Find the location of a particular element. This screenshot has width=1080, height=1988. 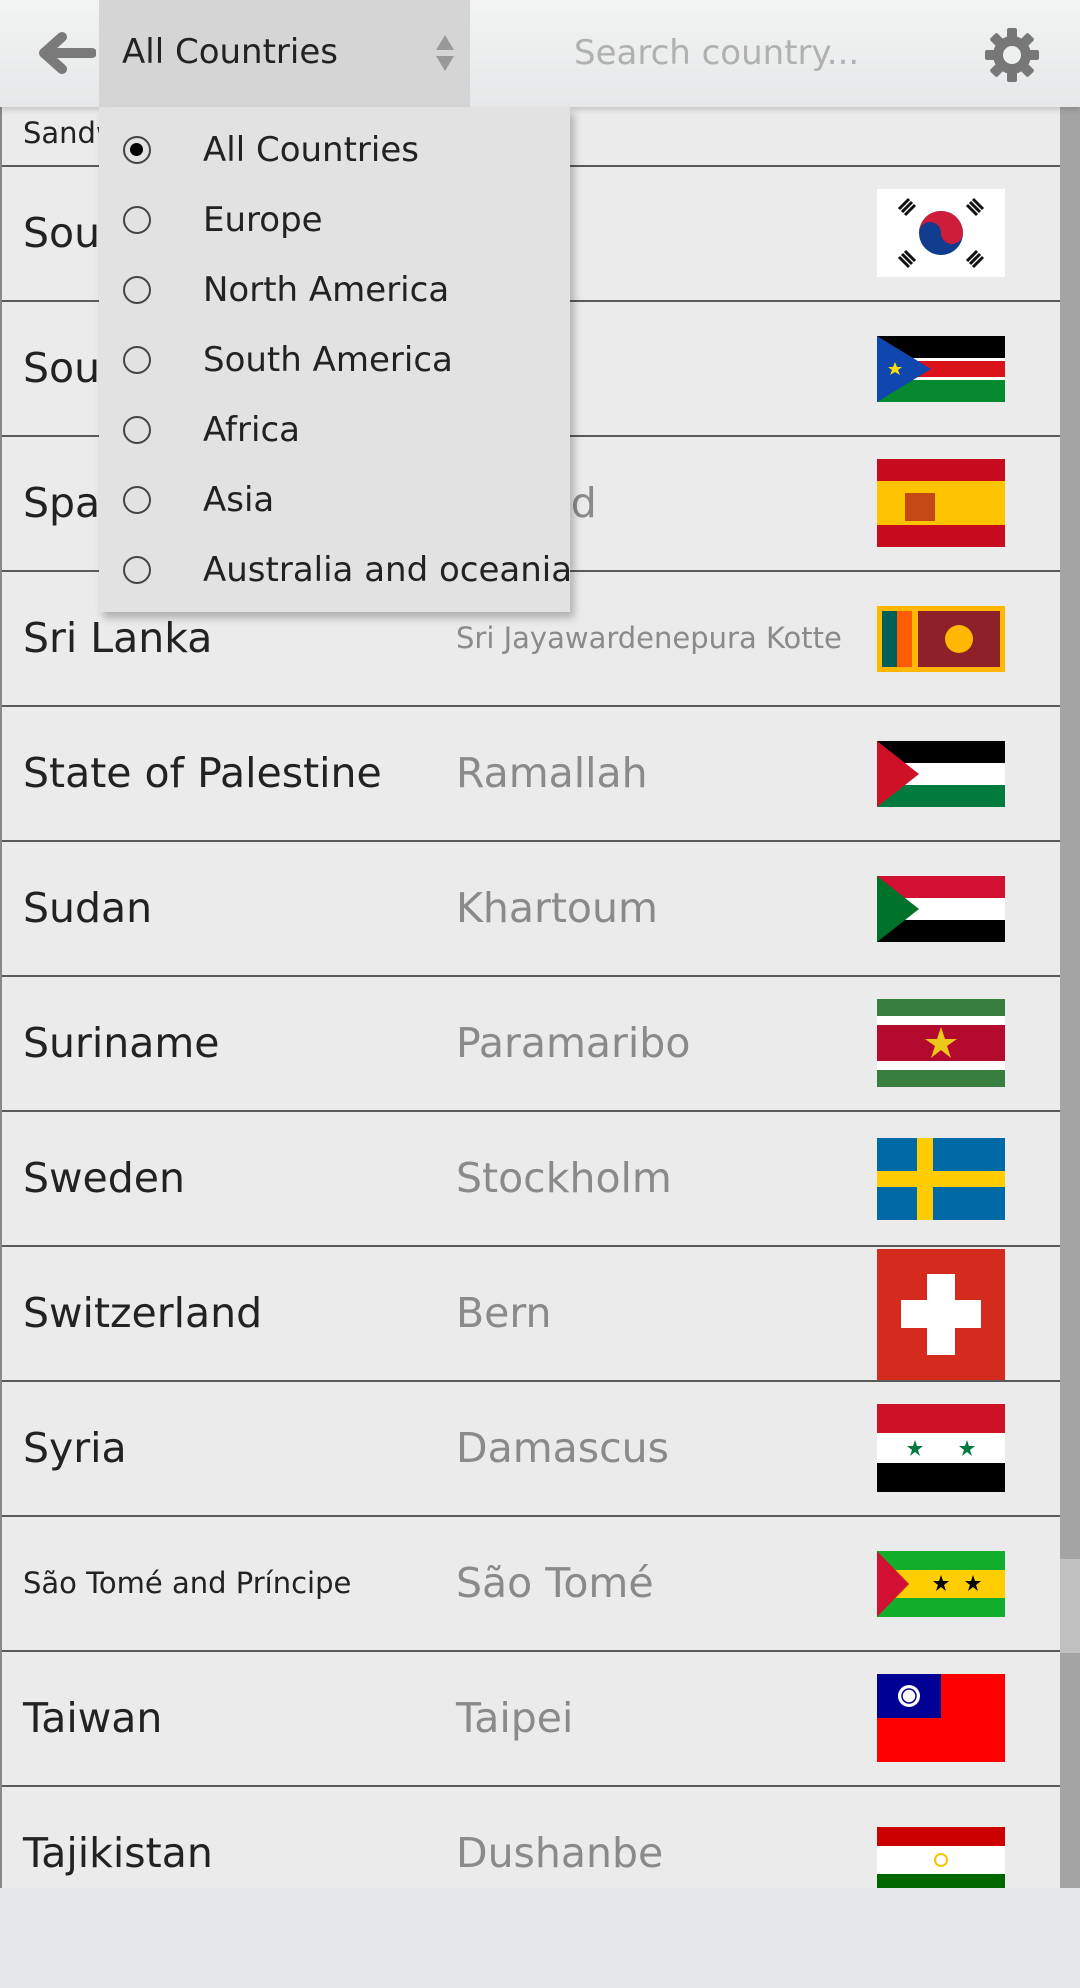

list-item: Tajikistan Dushanbe is located at coordinates (531, 1837).